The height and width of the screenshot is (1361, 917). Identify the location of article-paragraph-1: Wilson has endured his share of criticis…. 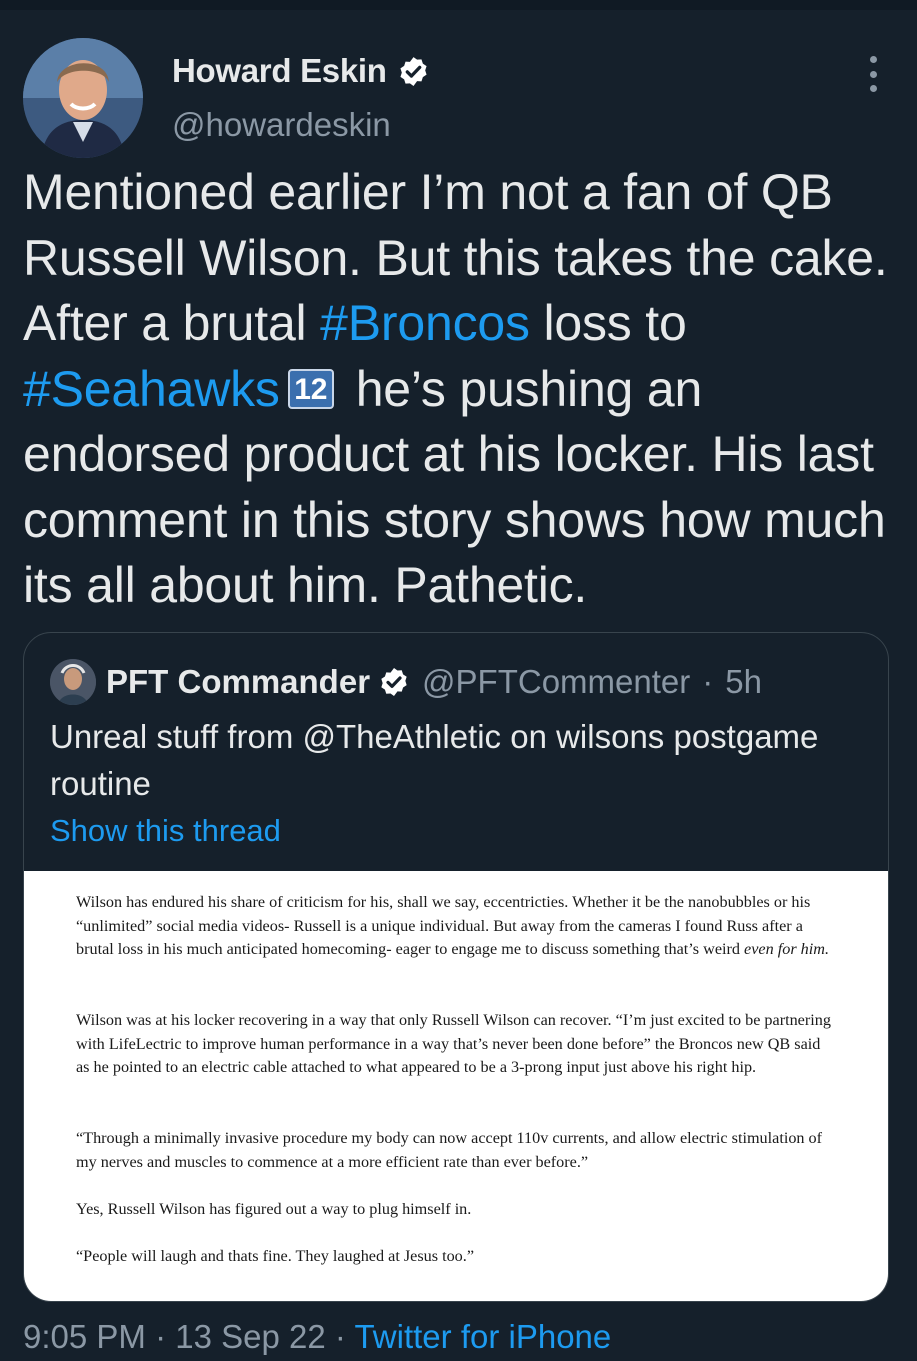
(456, 926).